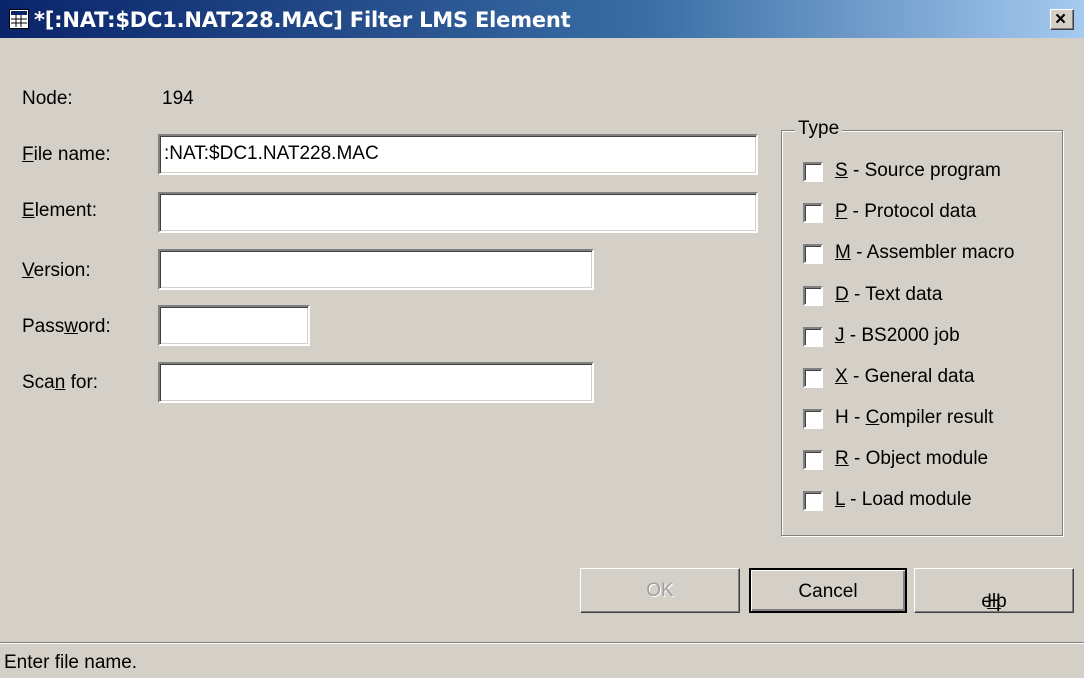 The image size is (1084, 678). Describe the element at coordinates (234, 325) in the screenshot. I see `password-input` at that location.